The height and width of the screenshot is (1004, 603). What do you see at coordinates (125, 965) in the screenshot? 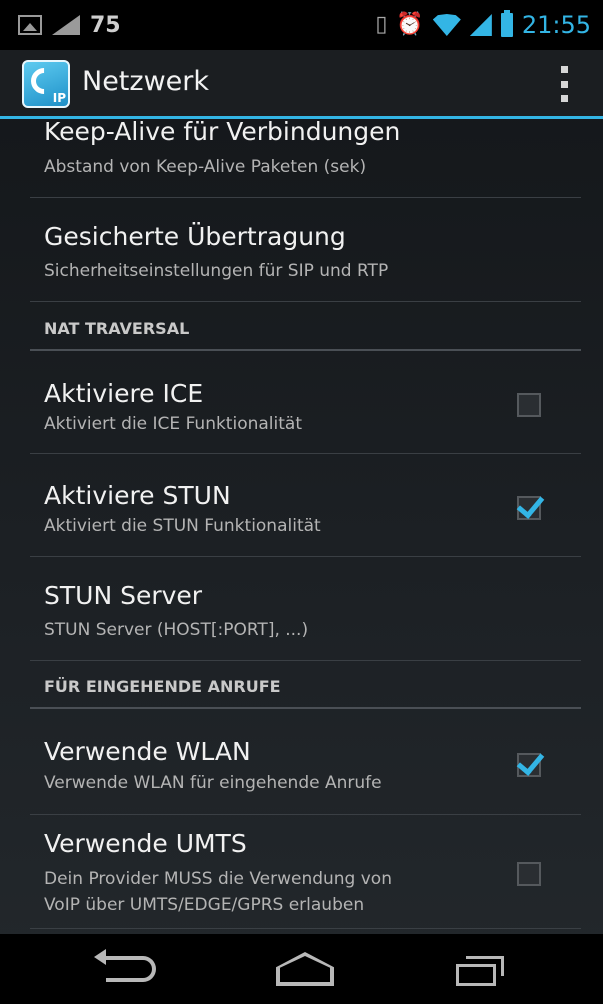
I see `back-icon` at bounding box center [125, 965].